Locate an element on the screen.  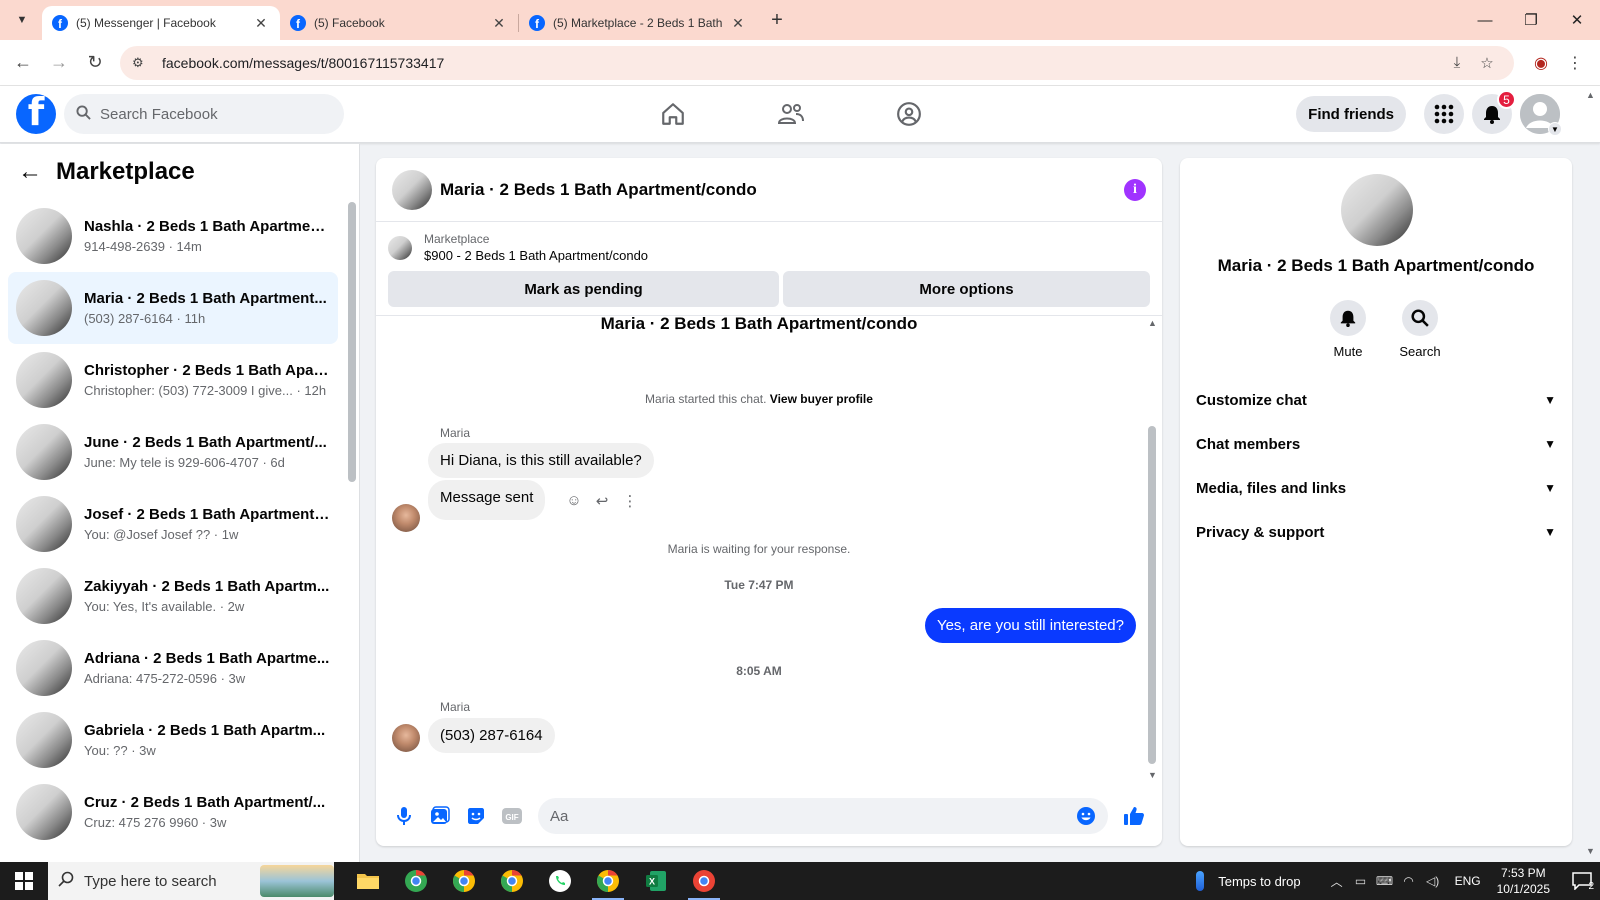
chrome-profile-1-icon is located at coordinates (416, 881).